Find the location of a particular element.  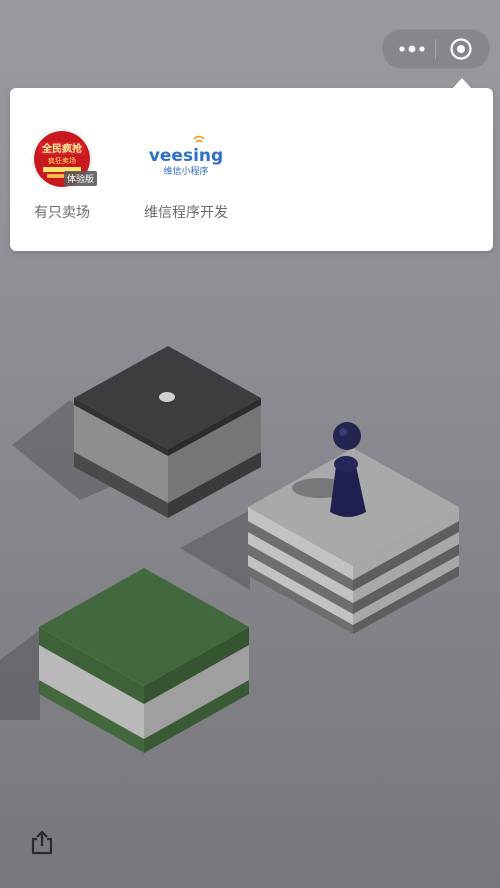

recent-app-item: 全民疯抢 疯狂卖场 体验版 有只卖场 is located at coordinates (62, 175).